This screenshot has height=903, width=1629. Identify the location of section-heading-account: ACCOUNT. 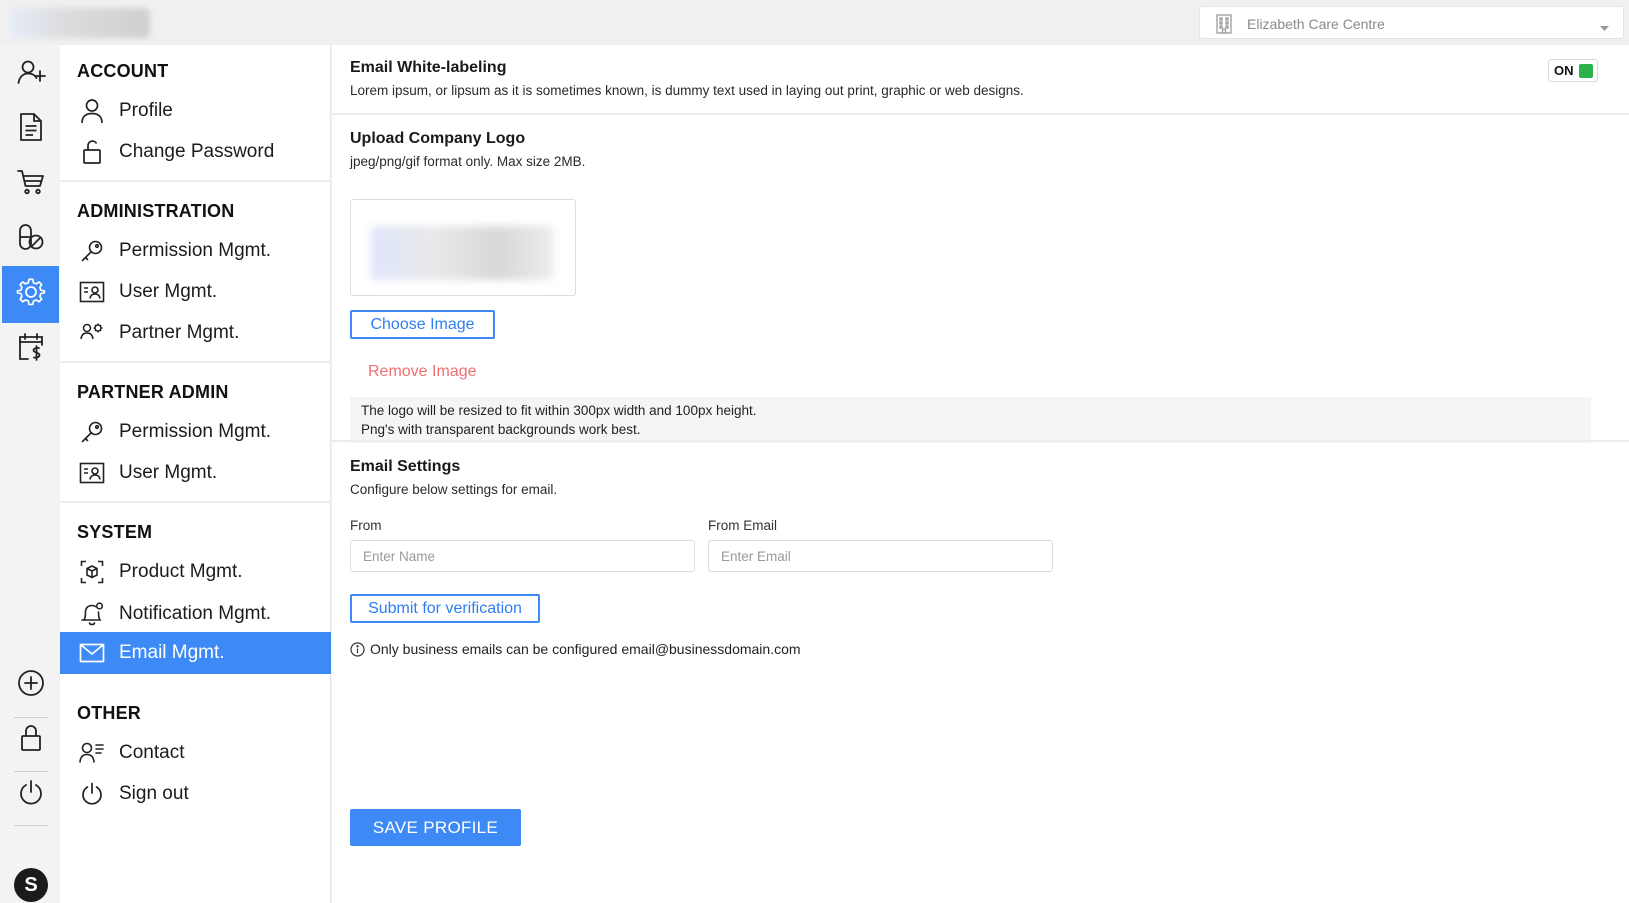
(123, 71).